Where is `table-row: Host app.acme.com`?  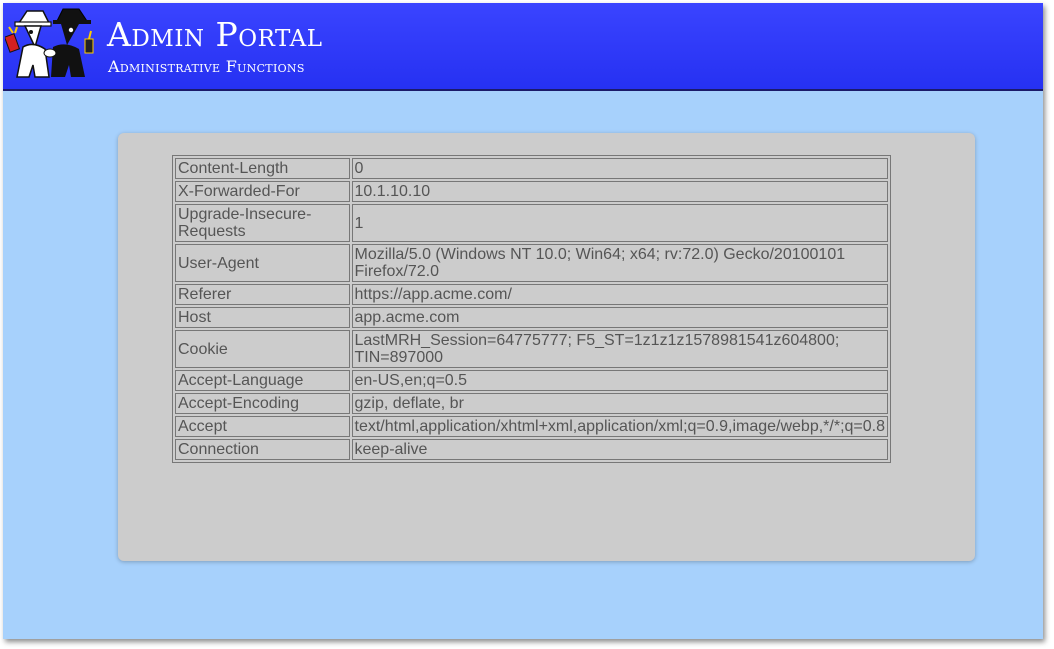
table-row: Host app.acme.com is located at coordinates (531, 317).